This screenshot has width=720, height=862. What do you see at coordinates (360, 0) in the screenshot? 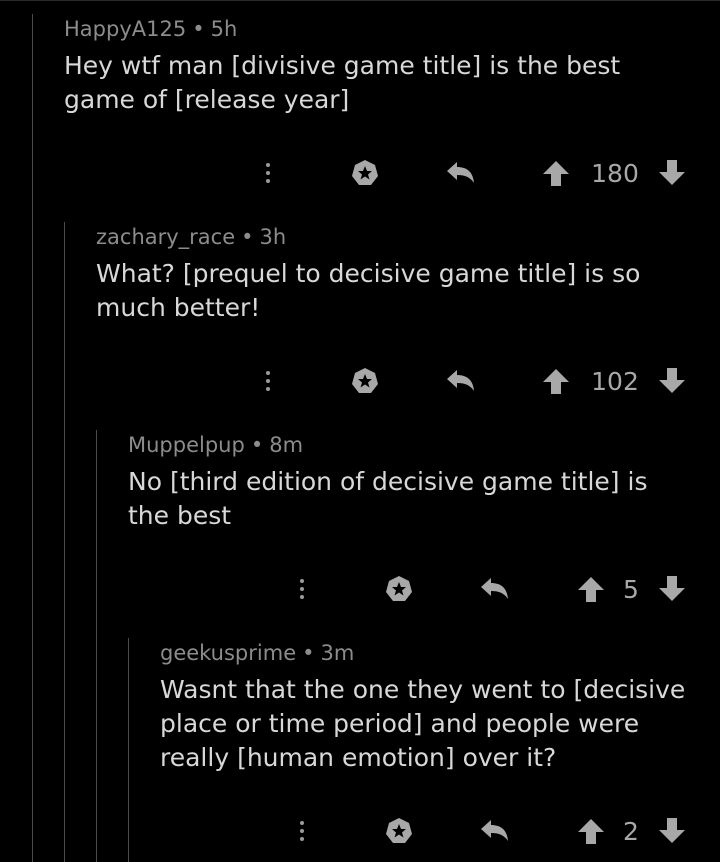
I see `top-divider` at bounding box center [360, 0].